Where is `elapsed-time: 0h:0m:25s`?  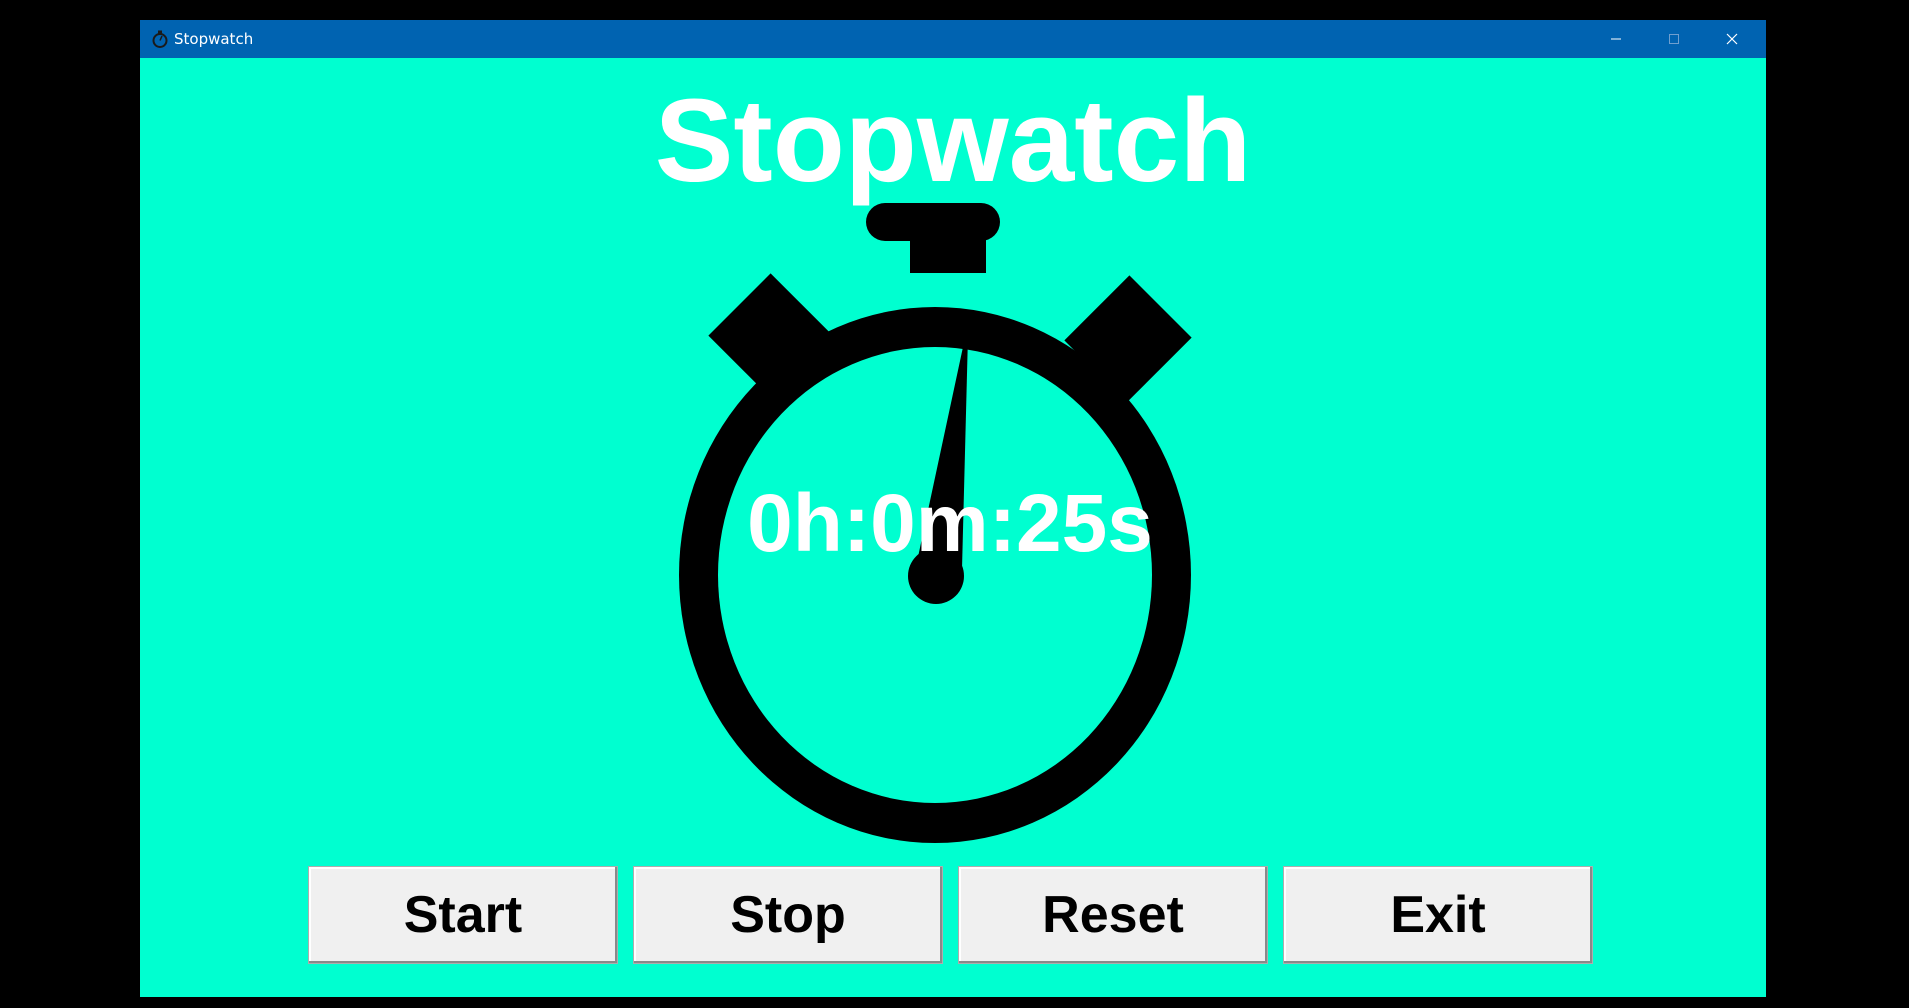 elapsed-time: 0h:0m:25s is located at coordinates (950, 523).